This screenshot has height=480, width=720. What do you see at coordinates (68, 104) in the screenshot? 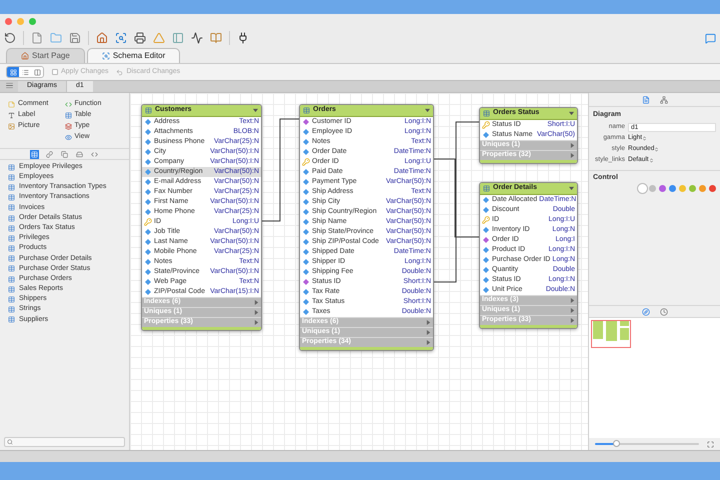
I see `function-icon` at bounding box center [68, 104].